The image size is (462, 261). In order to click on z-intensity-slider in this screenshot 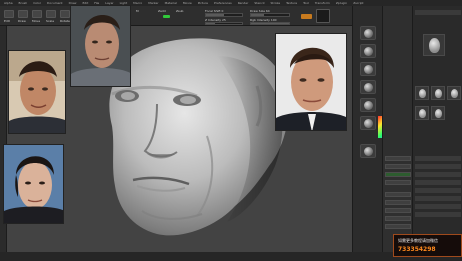, I will do `click(224, 23)`.